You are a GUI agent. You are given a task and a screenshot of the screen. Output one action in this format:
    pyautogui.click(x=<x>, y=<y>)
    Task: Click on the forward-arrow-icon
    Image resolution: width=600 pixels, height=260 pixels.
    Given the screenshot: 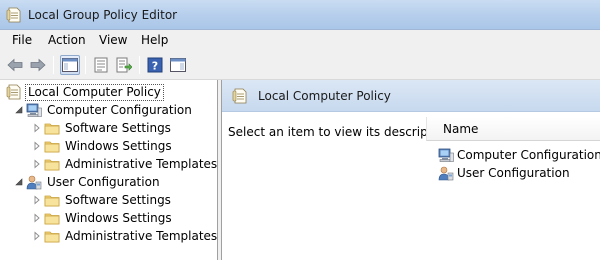 What is the action you would take?
    pyautogui.click(x=38, y=65)
    